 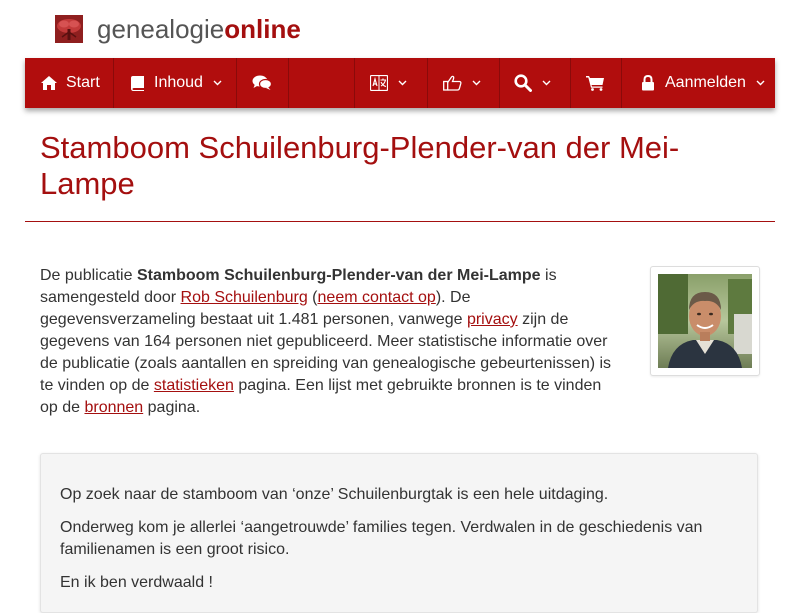 What do you see at coordinates (534, 83) in the screenshot?
I see `nav-search` at bounding box center [534, 83].